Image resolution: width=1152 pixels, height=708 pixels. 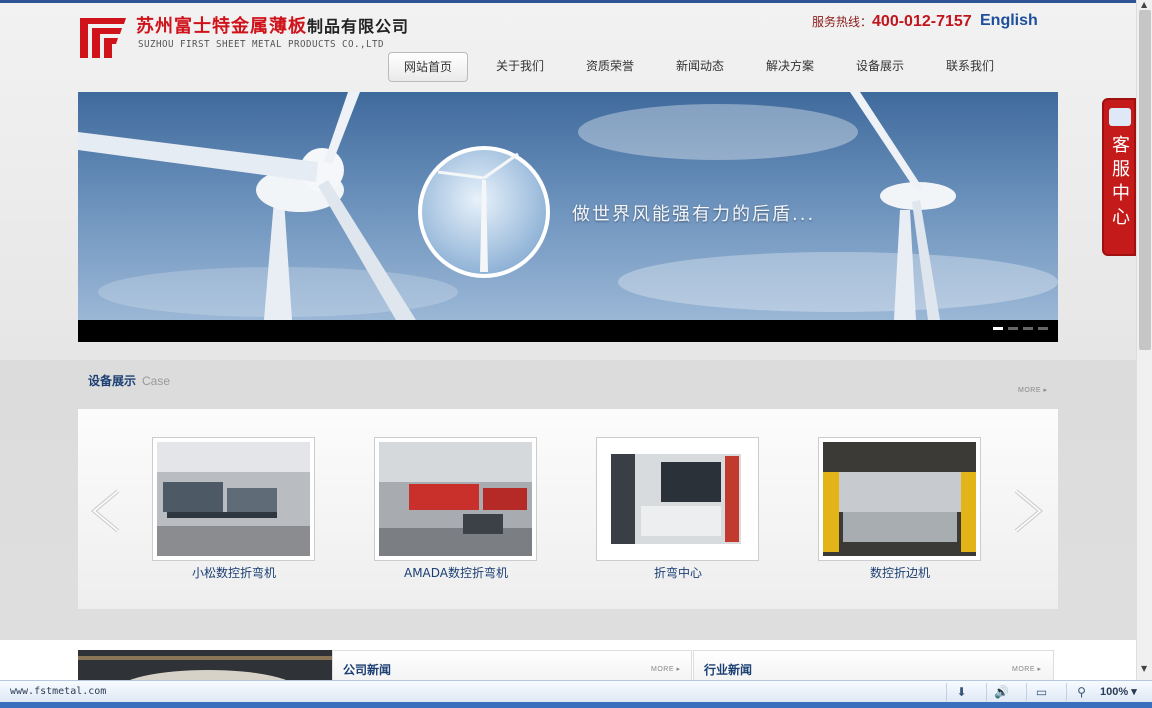 I want to click on logo-mark-icon, so click(x=103, y=38).